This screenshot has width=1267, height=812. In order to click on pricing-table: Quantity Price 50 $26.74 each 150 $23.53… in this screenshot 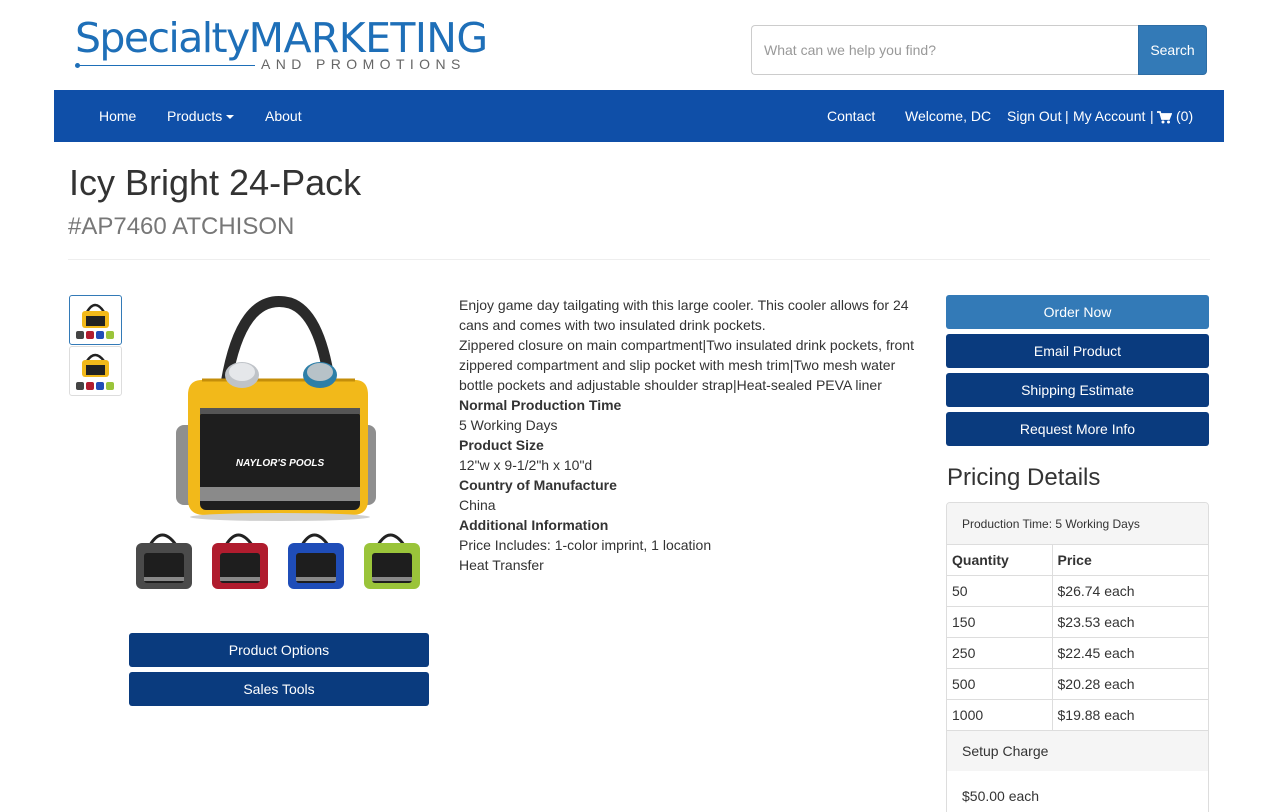, I will do `click(1077, 638)`.